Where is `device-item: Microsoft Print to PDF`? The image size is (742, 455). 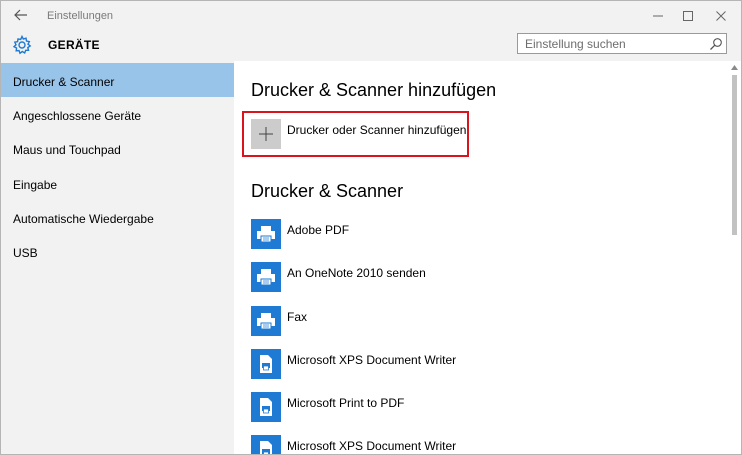
device-item: Microsoft Print to PDF is located at coordinates (401, 409).